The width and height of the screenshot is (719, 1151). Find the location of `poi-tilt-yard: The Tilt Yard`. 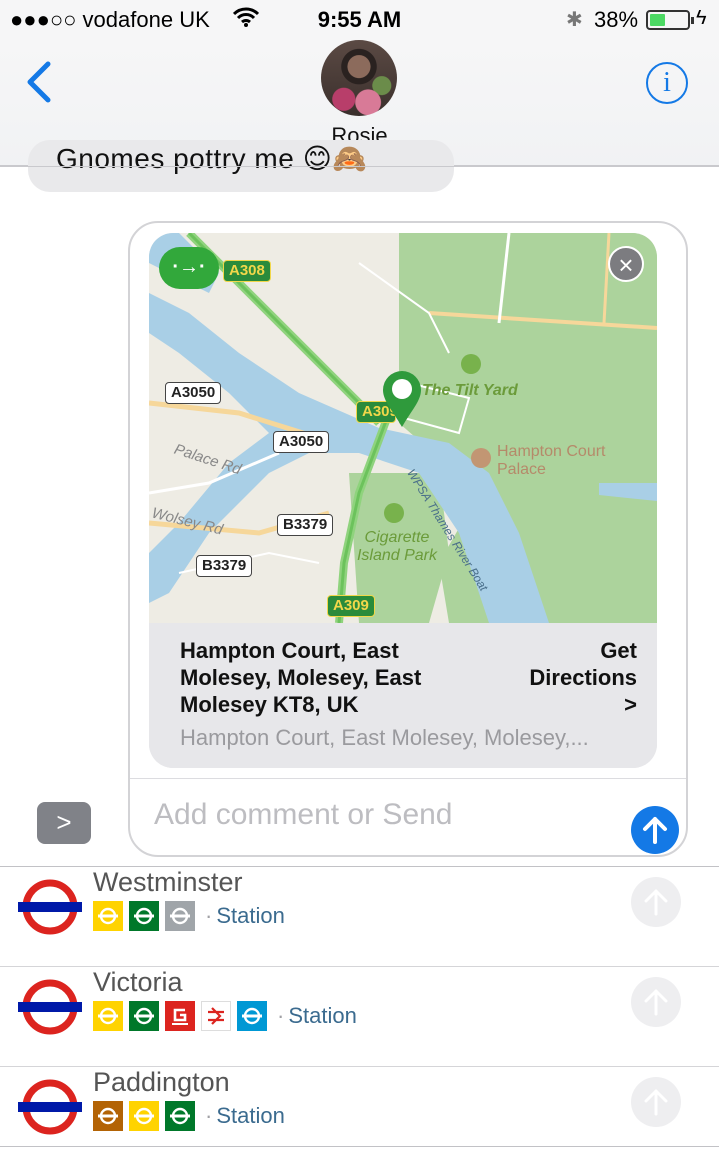

poi-tilt-yard: The Tilt Yard is located at coordinates (470, 391).